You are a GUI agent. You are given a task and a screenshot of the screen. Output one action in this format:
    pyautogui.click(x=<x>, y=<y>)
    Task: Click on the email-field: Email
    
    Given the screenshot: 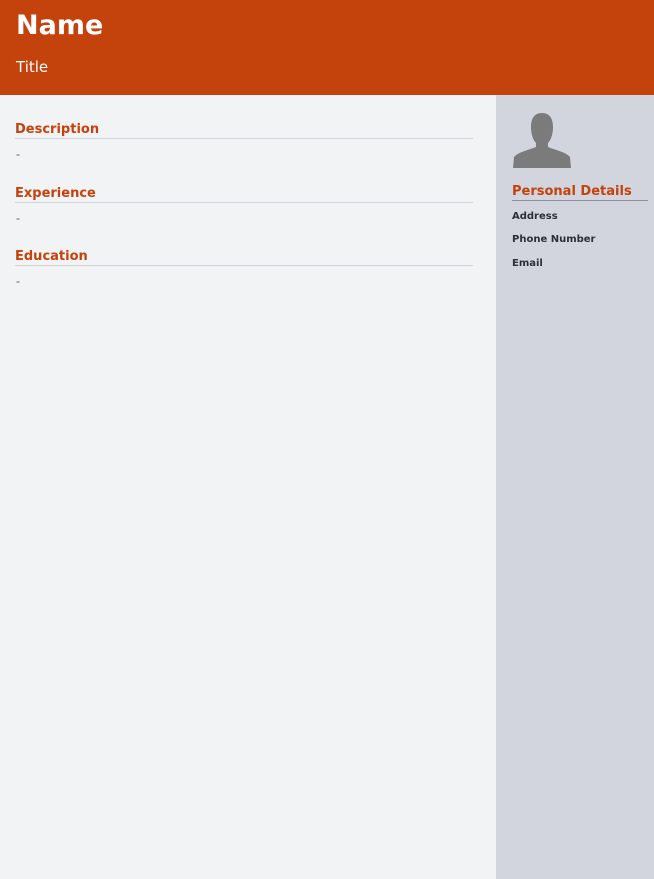 What is the action you would take?
    pyautogui.click(x=527, y=263)
    